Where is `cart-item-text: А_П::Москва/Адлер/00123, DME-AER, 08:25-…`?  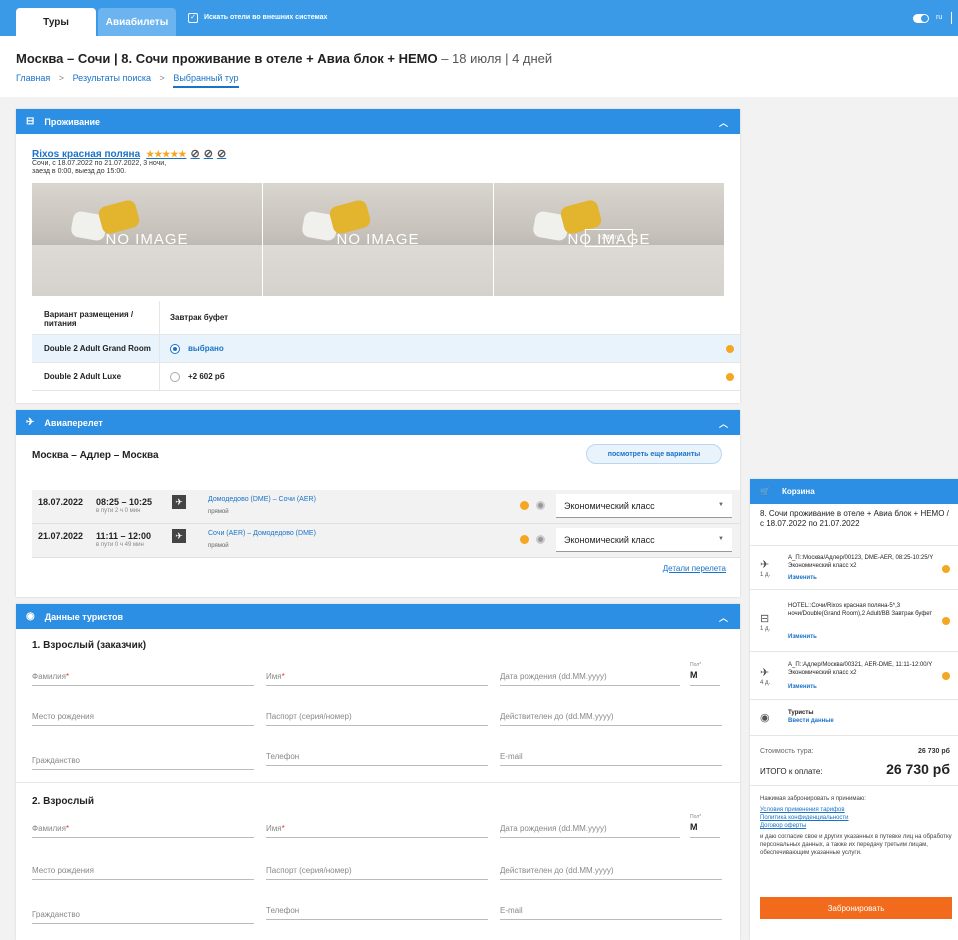 cart-item-text: А_П::Москва/Адлер/00123, DME-AER, 08:25-… is located at coordinates (861, 562).